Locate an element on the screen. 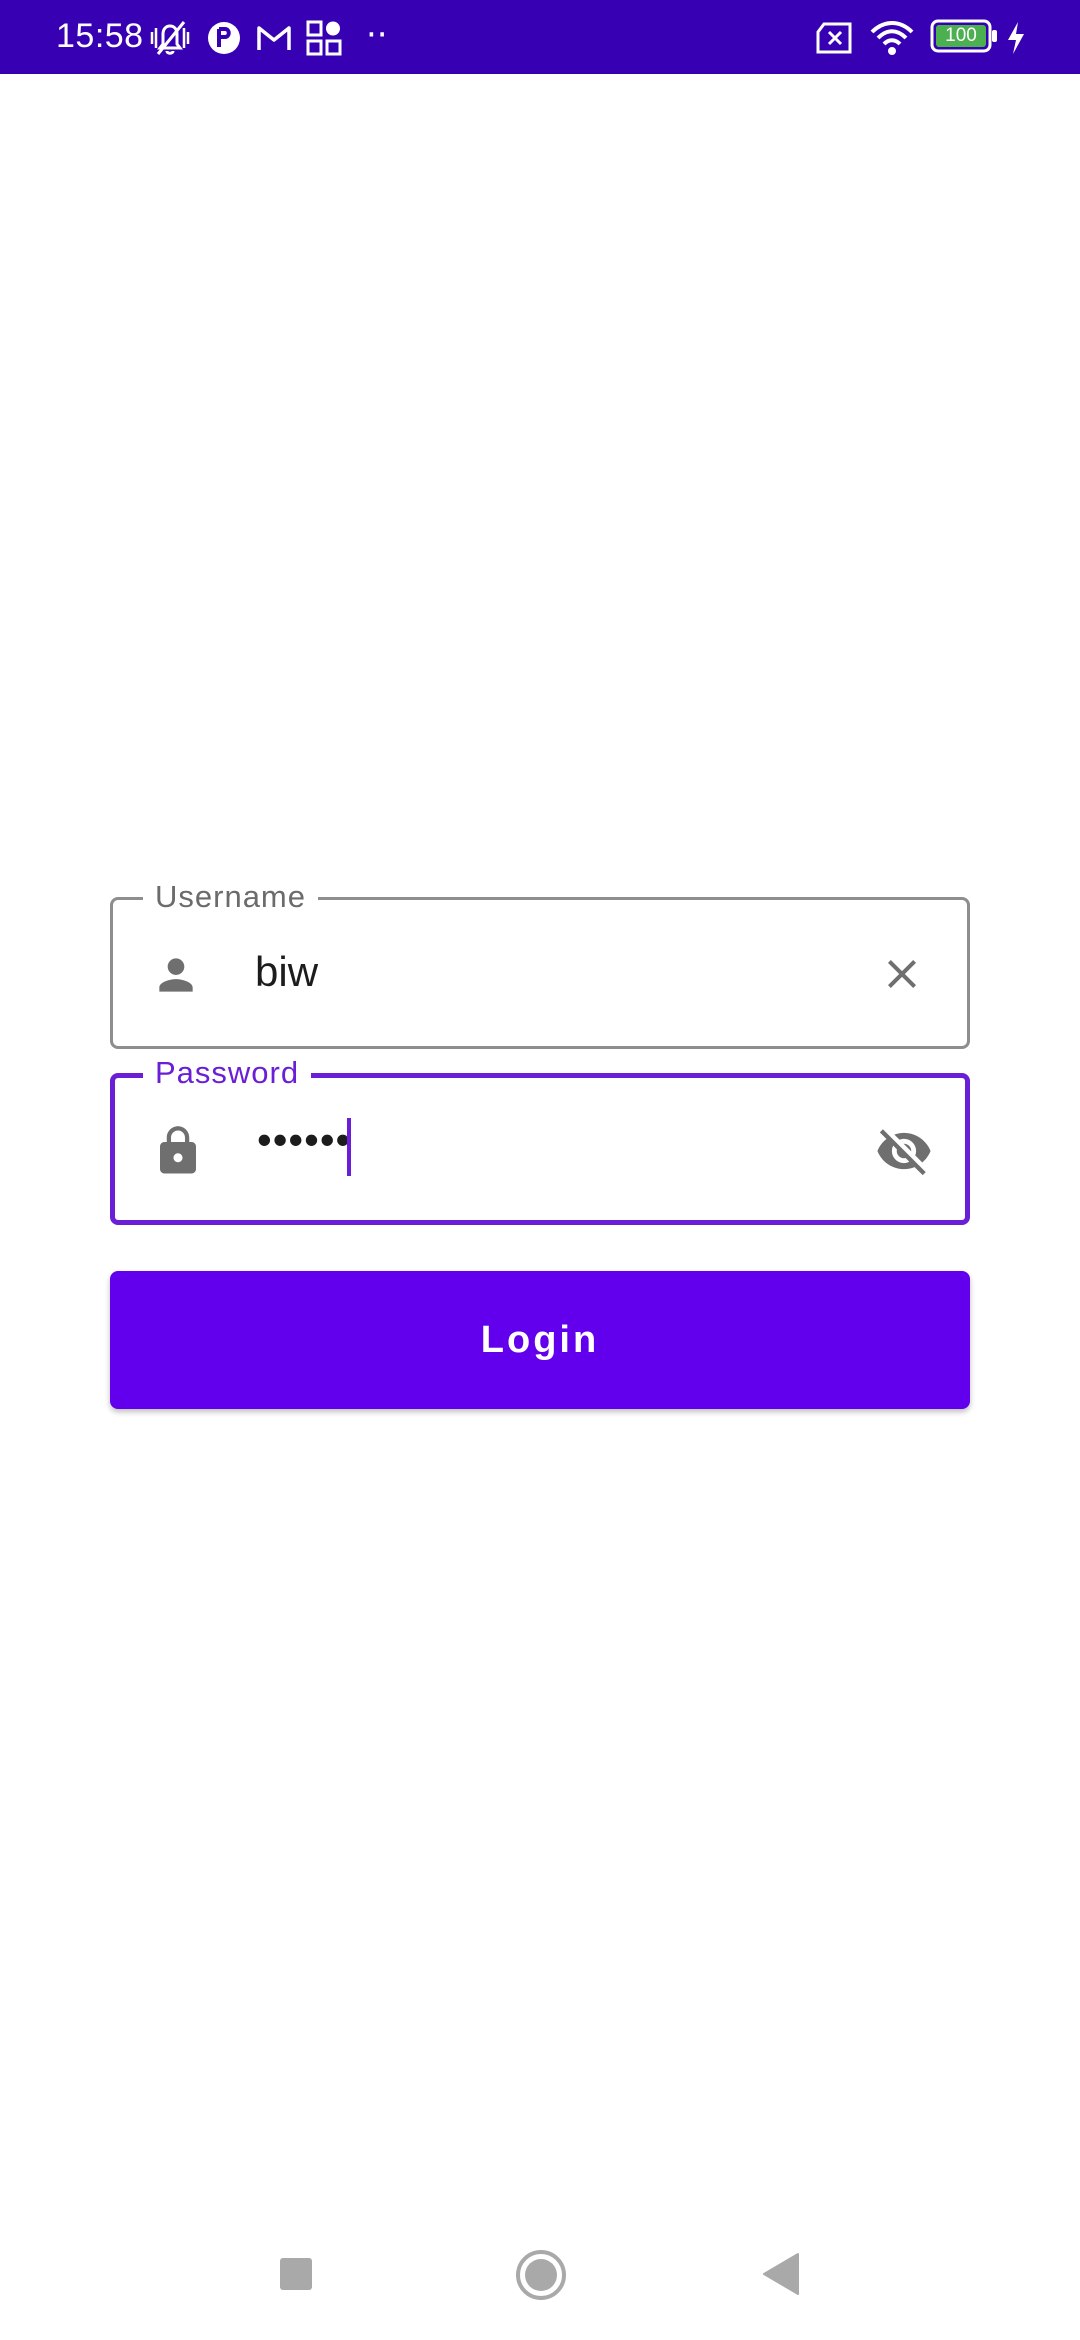 The height and width of the screenshot is (2340, 1080). login-button: Login is located at coordinates (540, 1340).